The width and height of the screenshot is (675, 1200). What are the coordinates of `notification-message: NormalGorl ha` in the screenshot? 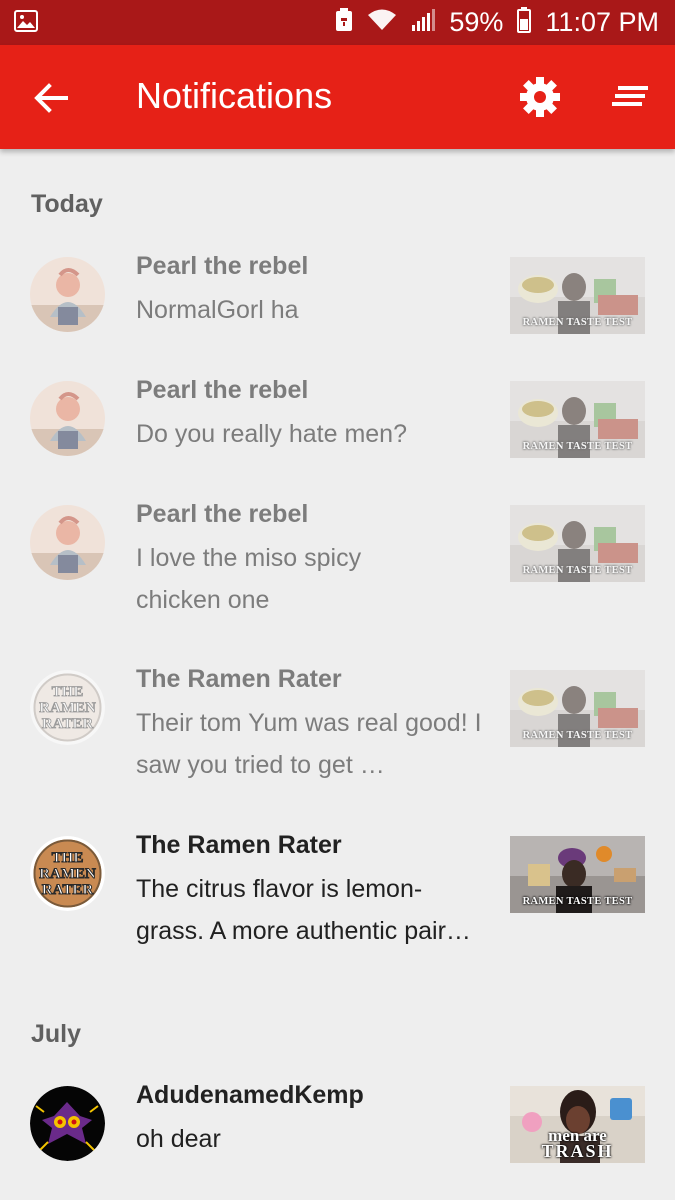 It's located at (217, 310).